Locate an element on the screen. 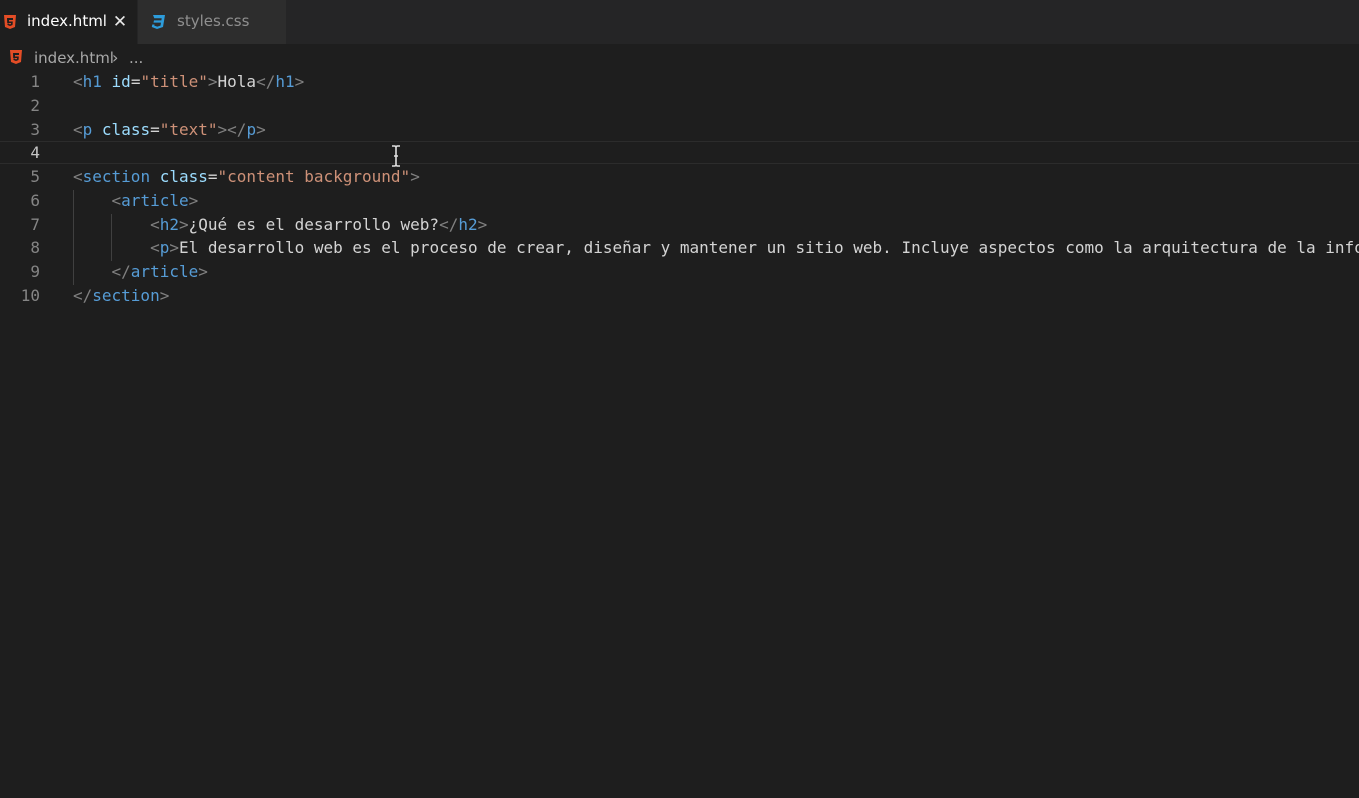  code-token: id is located at coordinates (121, 81).